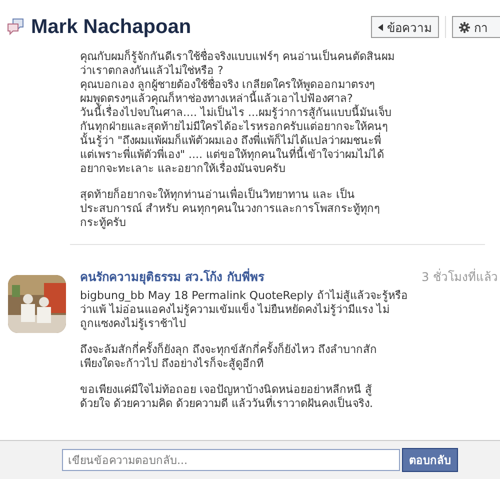  Describe the element at coordinates (229, 357) in the screenshot. I see `comment-paragraph: ถึงจะล้มสักกี่ครั้งก็ยังลุก ถึงจะทุกข์สักกี่ครั้งก็ยังไหว ถึงลำบากสัก เพียงใดจะก้าวไป ถึงอย่างไรก็จะสู้ดูอีกที` at that location.